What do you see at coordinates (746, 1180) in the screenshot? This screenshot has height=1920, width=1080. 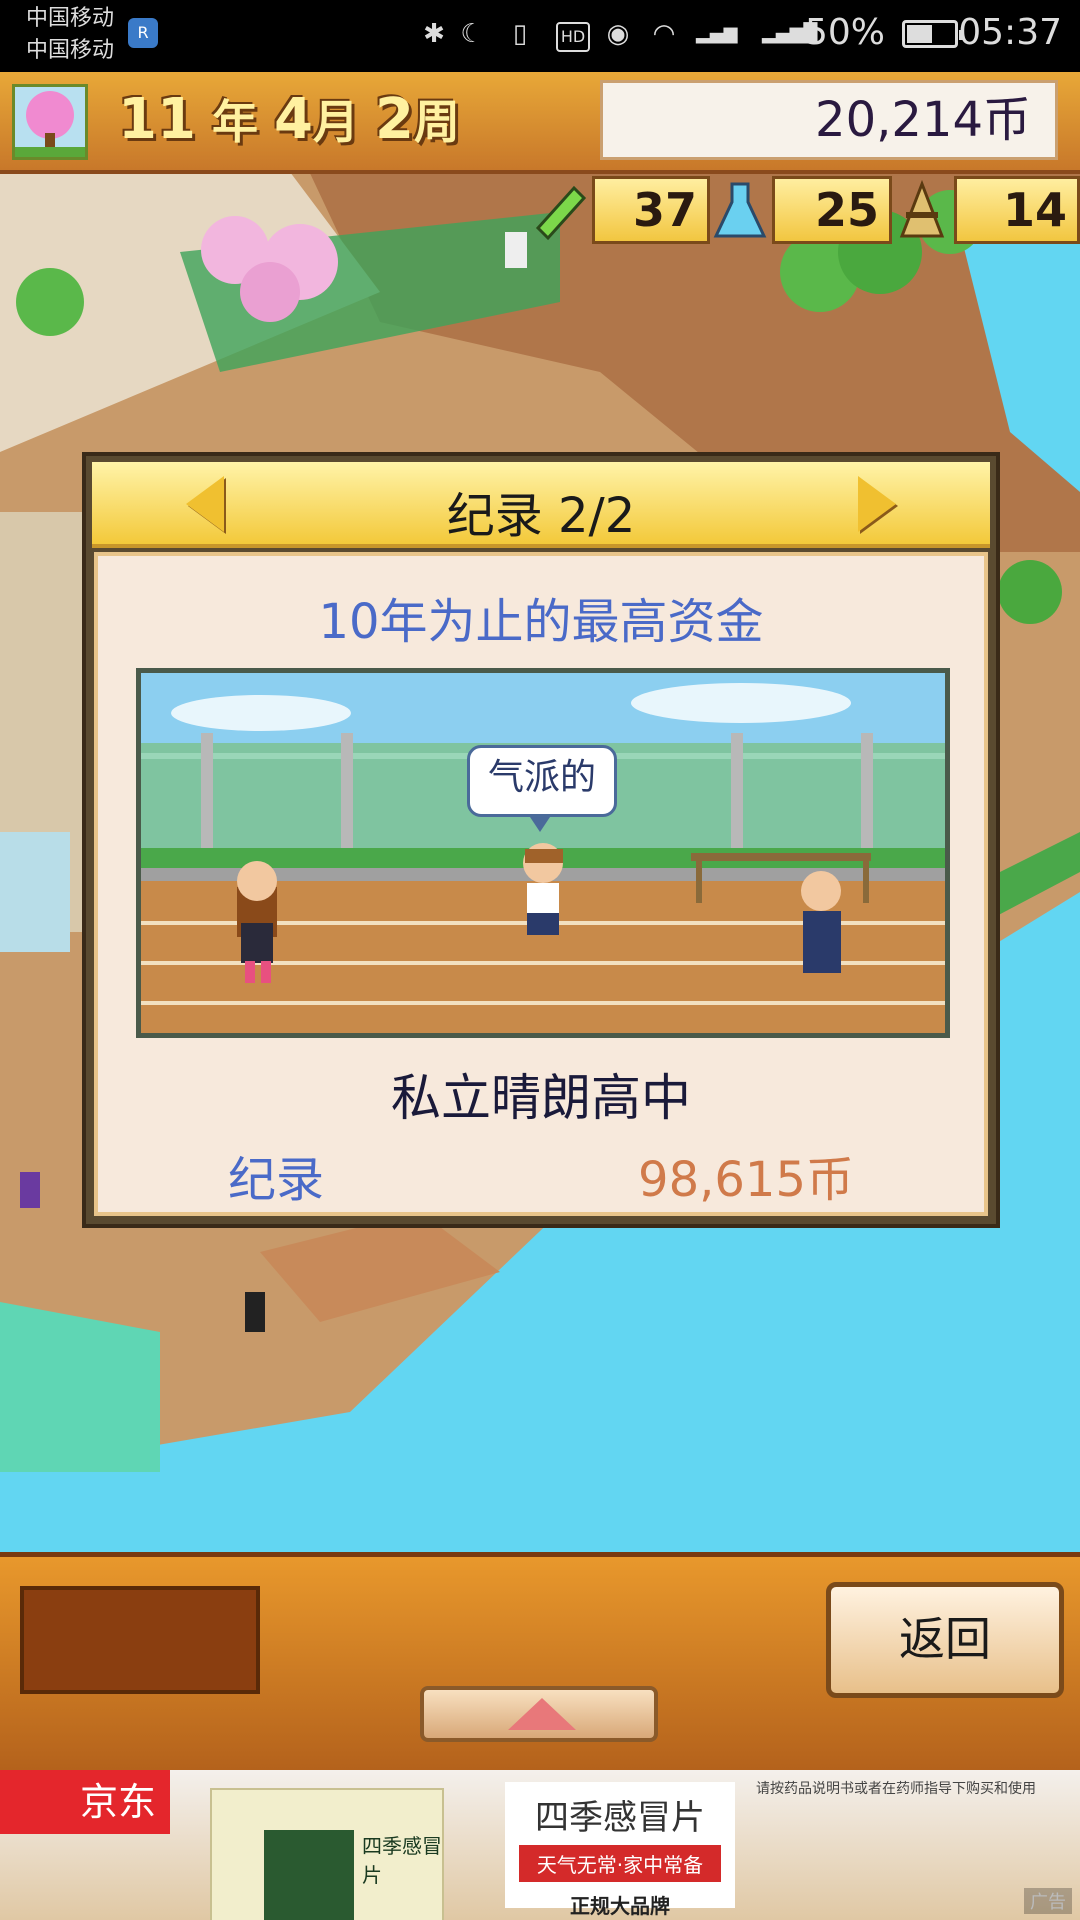 I see `record-value: 98,615币` at bounding box center [746, 1180].